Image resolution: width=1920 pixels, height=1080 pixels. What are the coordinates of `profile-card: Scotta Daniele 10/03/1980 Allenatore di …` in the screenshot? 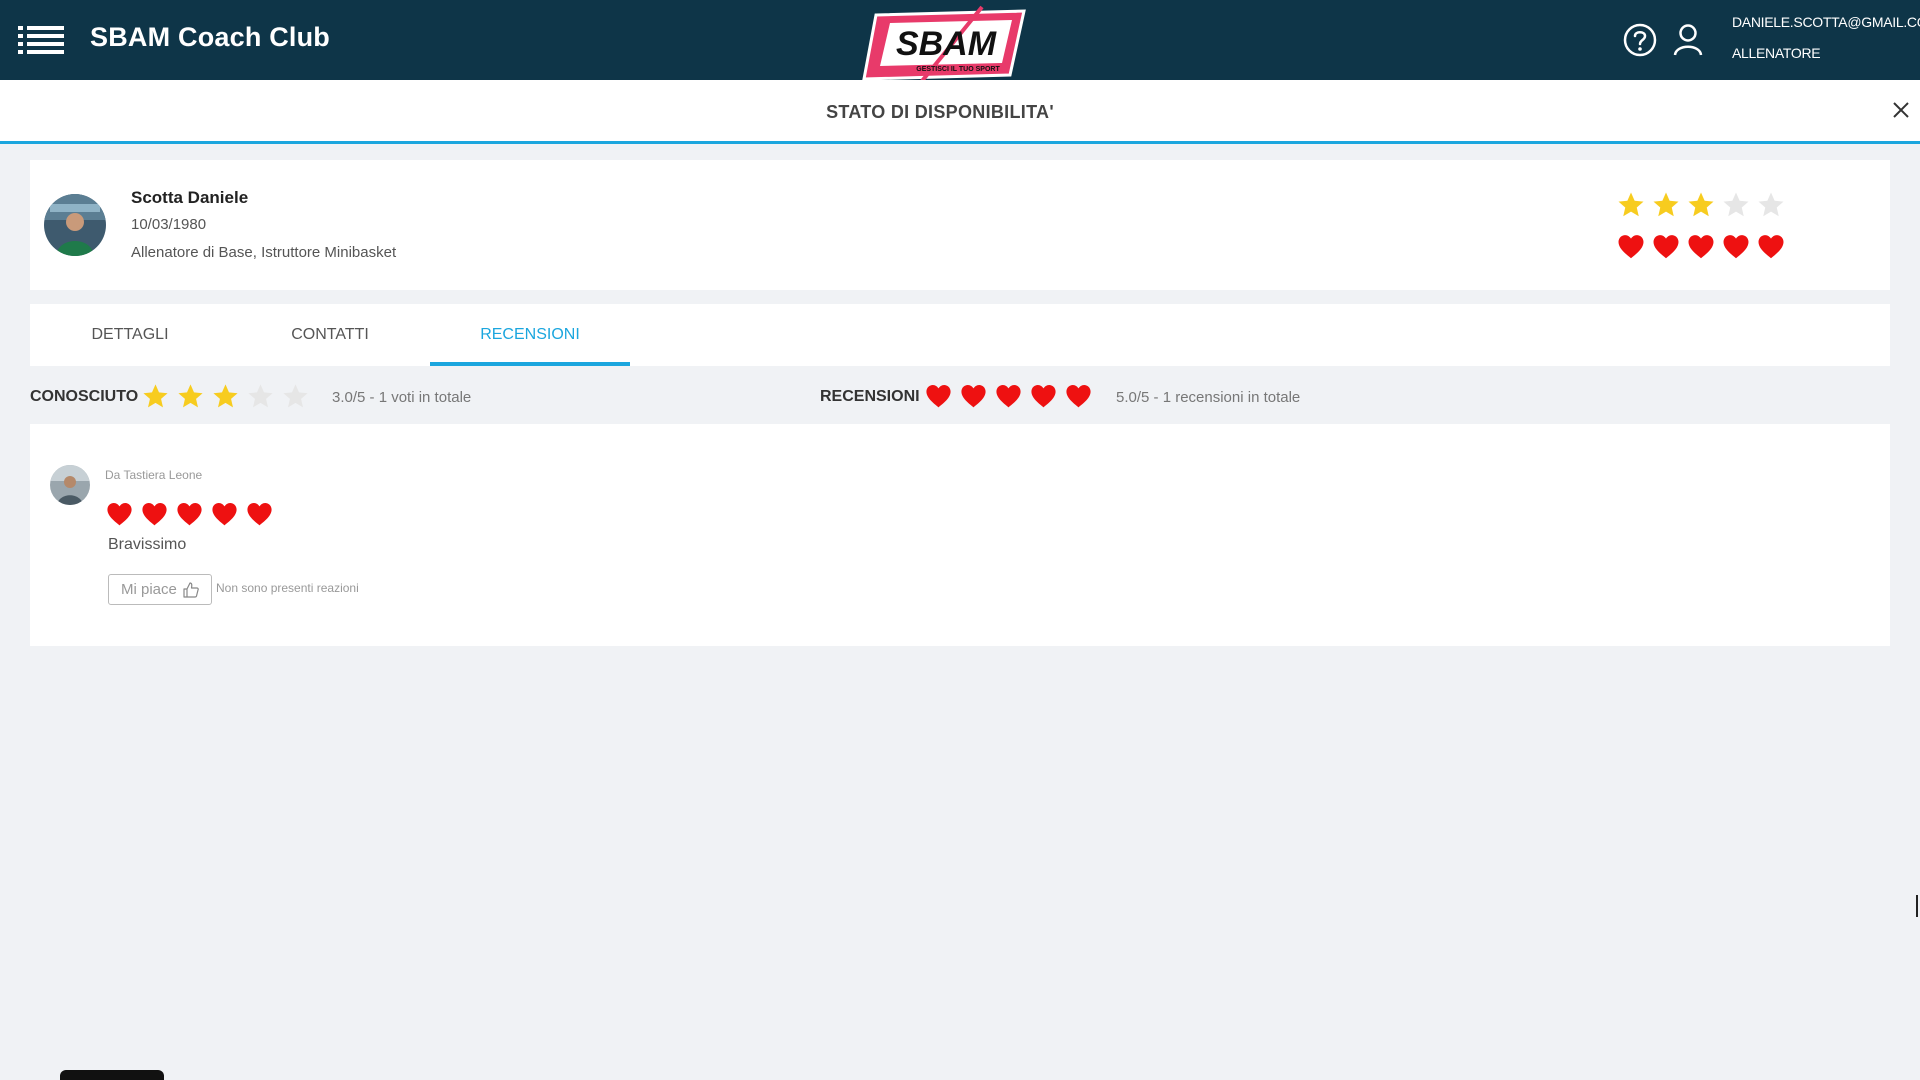 It's located at (960, 225).